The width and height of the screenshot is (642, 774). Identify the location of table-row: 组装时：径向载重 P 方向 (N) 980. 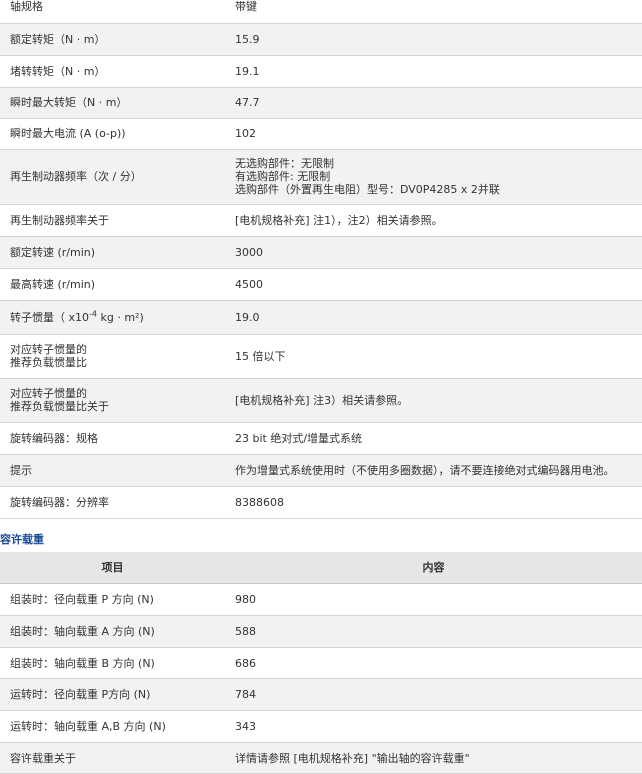
(321, 599).